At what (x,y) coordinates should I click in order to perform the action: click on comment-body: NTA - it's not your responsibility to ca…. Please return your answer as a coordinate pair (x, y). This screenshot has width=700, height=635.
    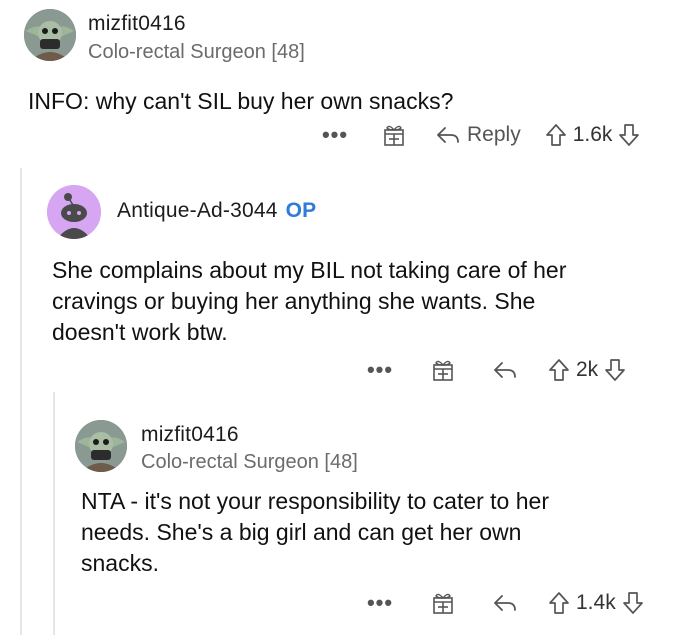
    Looking at the image, I should click on (315, 532).